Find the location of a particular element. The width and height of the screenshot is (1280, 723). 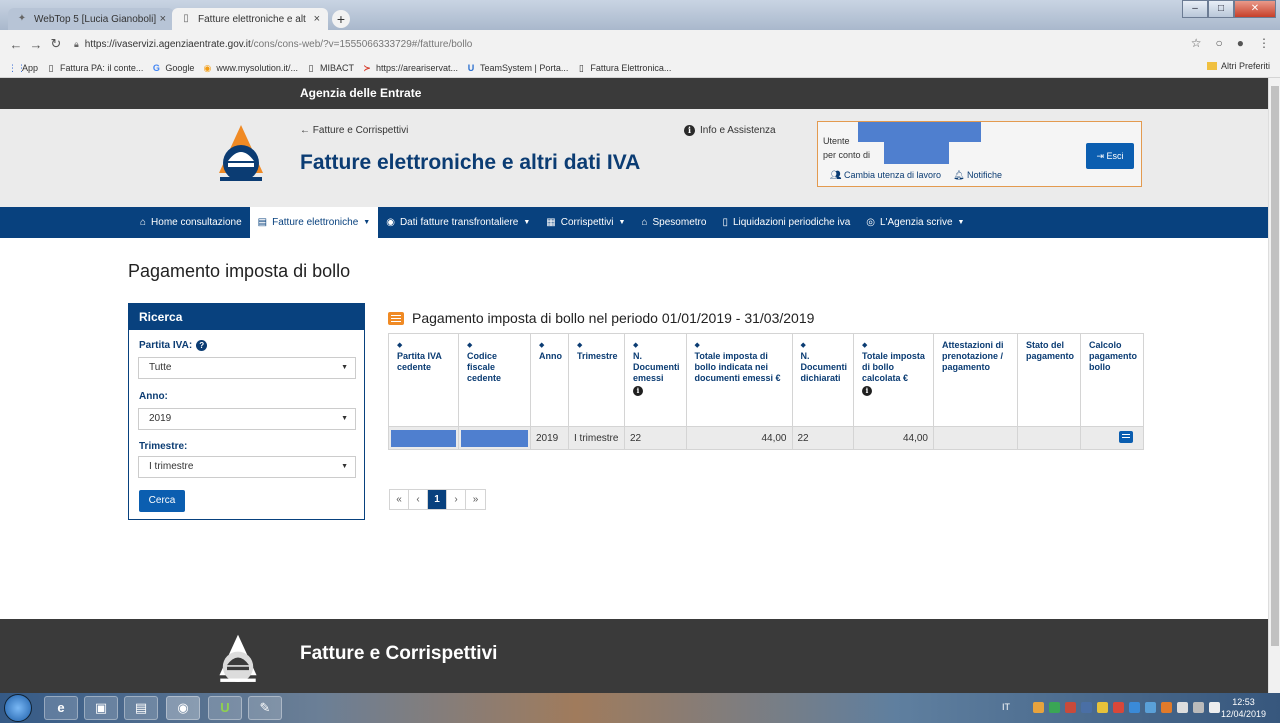

col-n-documenti-emessi: ◆ N. Documenti emessi i is located at coordinates (655, 380).